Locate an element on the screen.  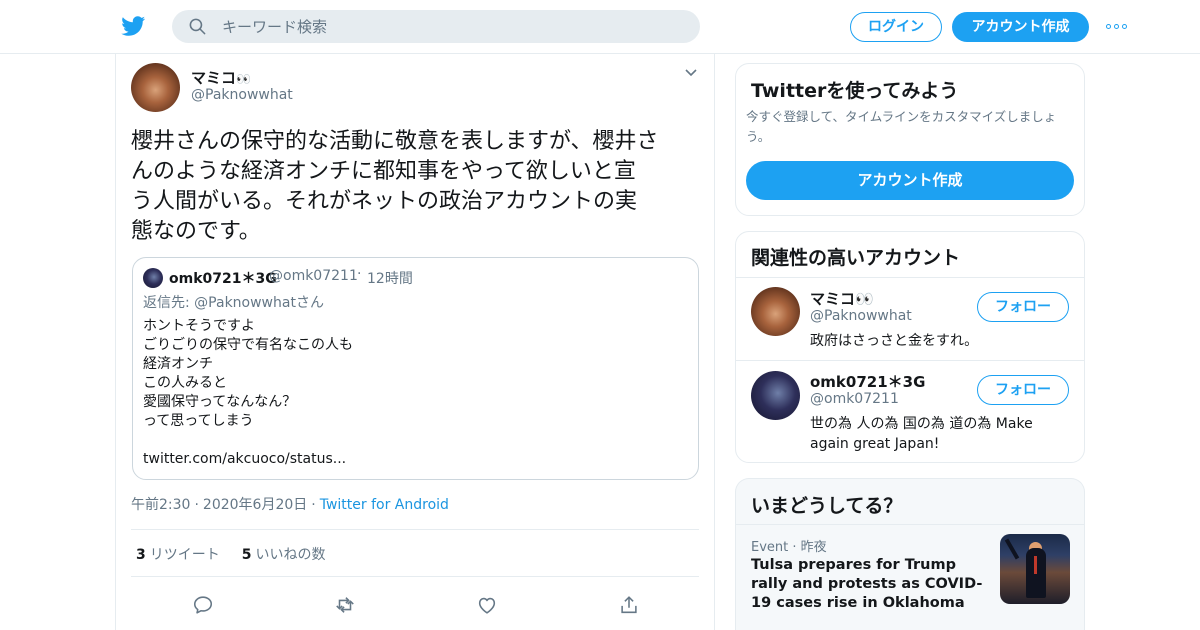
search-bar is located at coordinates (436, 26).